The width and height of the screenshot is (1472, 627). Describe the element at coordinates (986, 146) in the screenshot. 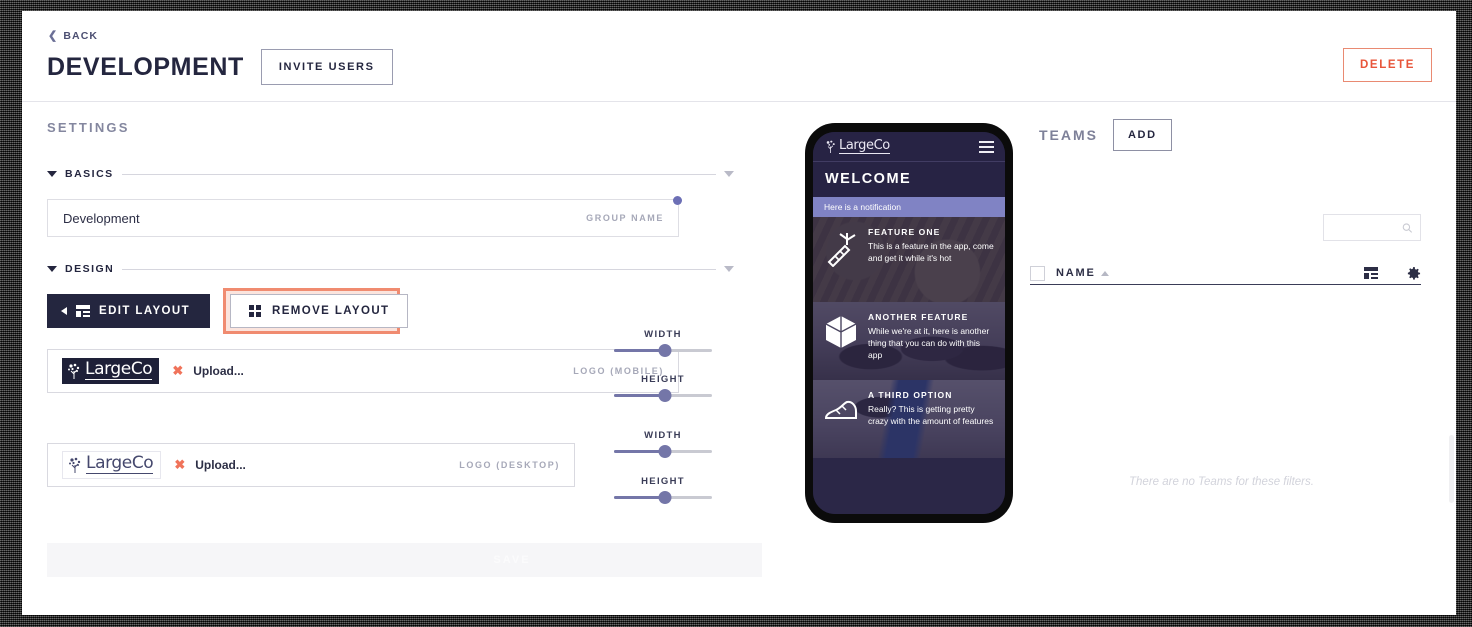

I see `hamburger-icon` at that location.